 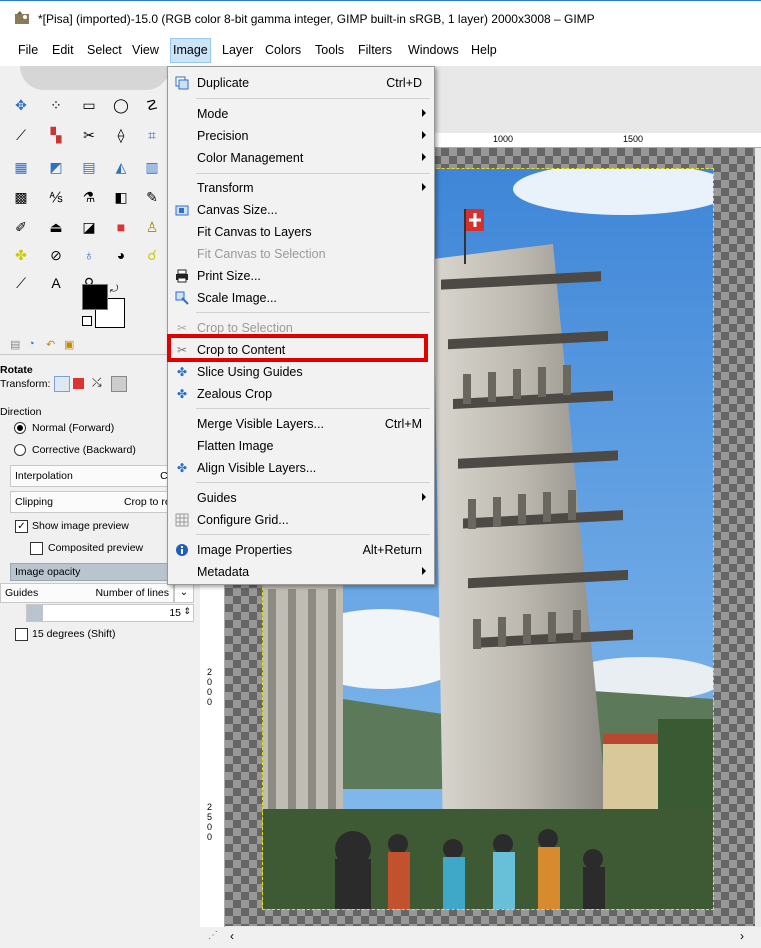 What do you see at coordinates (95, 297) in the screenshot?
I see `foreground-color-swatch` at bounding box center [95, 297].